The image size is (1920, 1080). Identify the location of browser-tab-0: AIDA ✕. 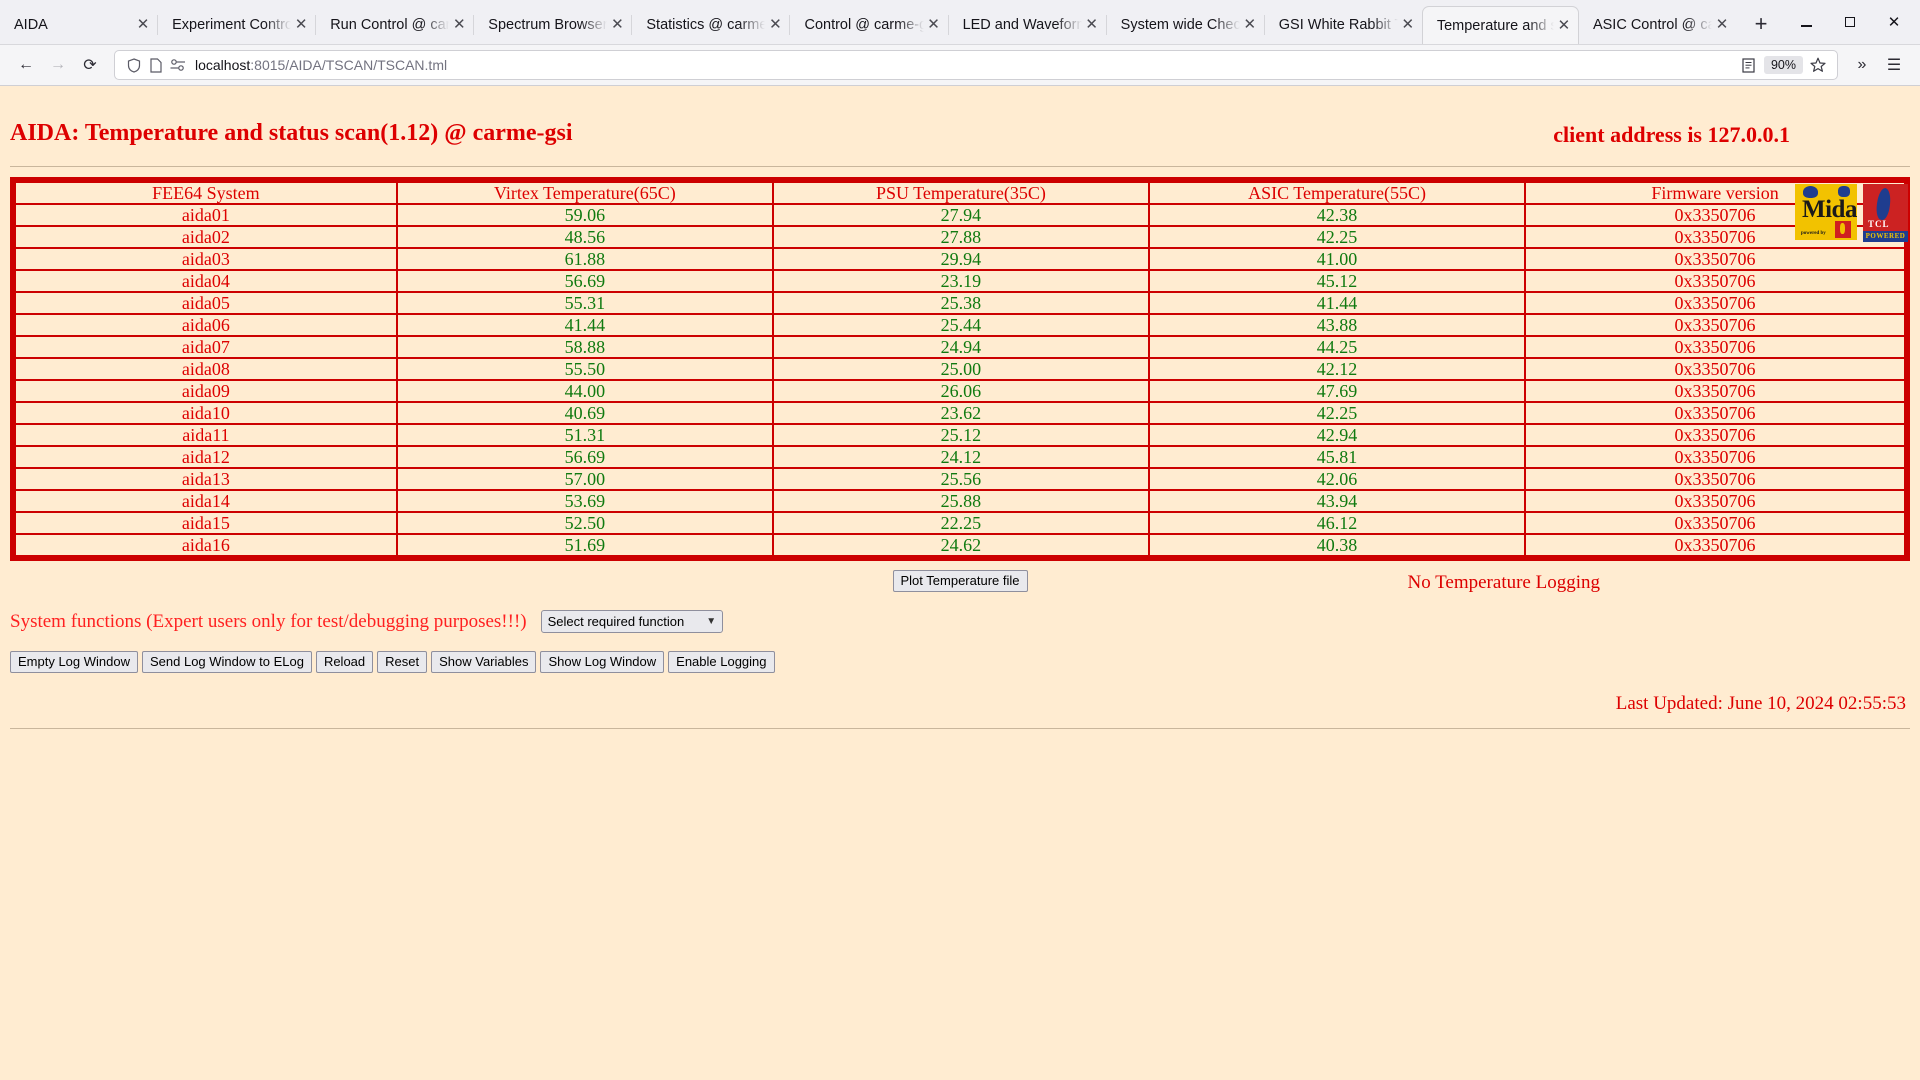
(78, 25).